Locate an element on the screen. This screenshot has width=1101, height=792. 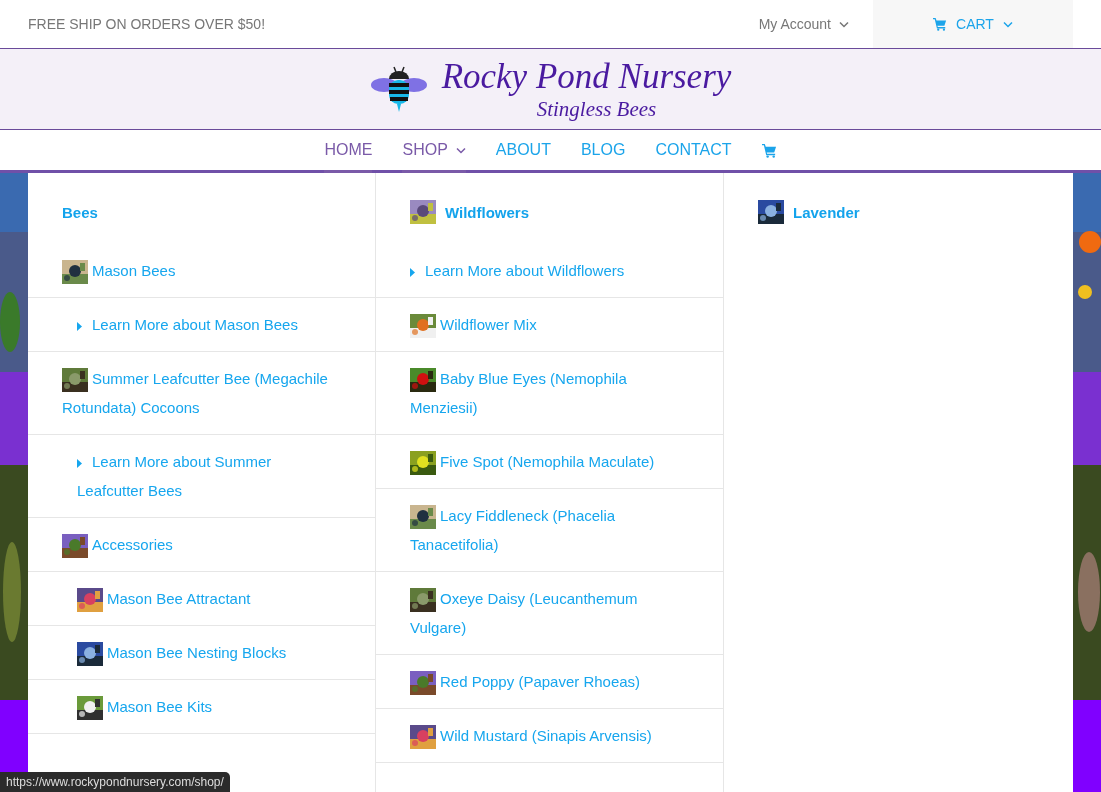
cart-button: CART is located at coordinates (973, 24).